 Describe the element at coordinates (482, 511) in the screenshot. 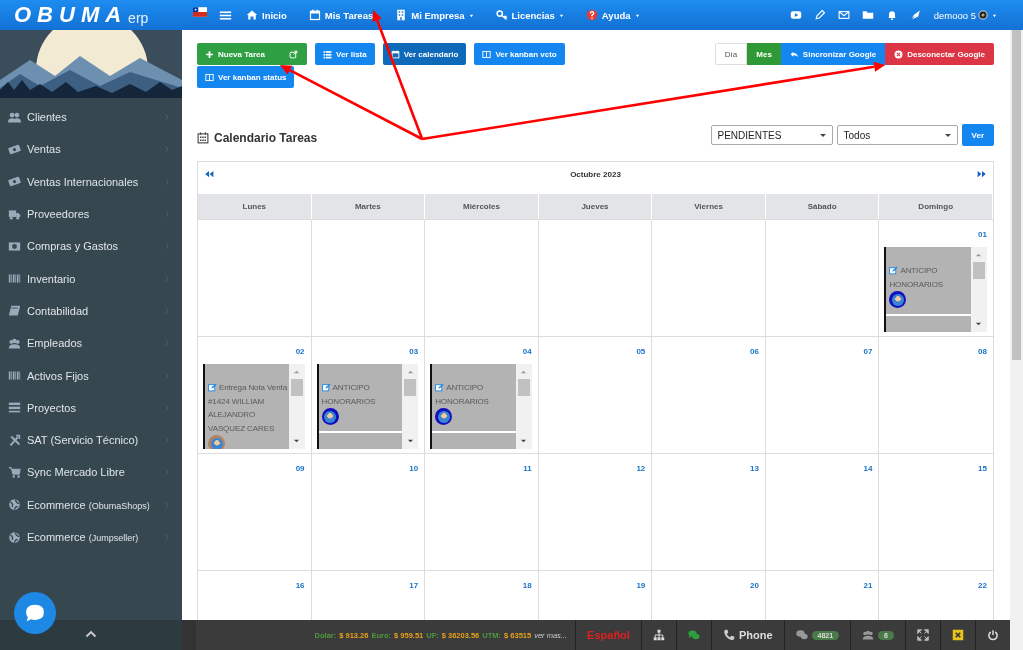

I see `day-cell: 11` at that location.